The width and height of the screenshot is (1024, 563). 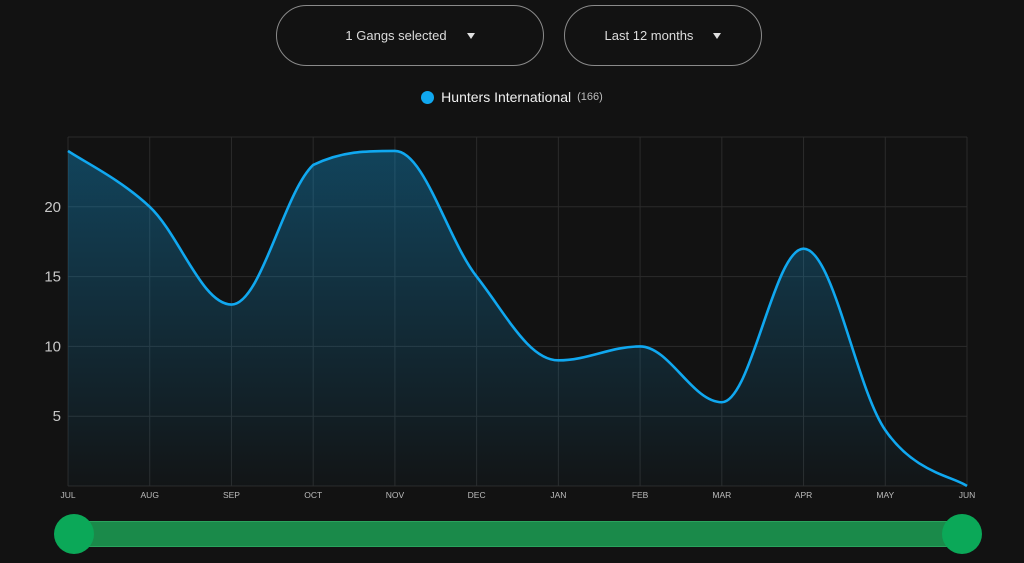 I want to click on x-tick-label: JUL, so click(x=67, y=495).